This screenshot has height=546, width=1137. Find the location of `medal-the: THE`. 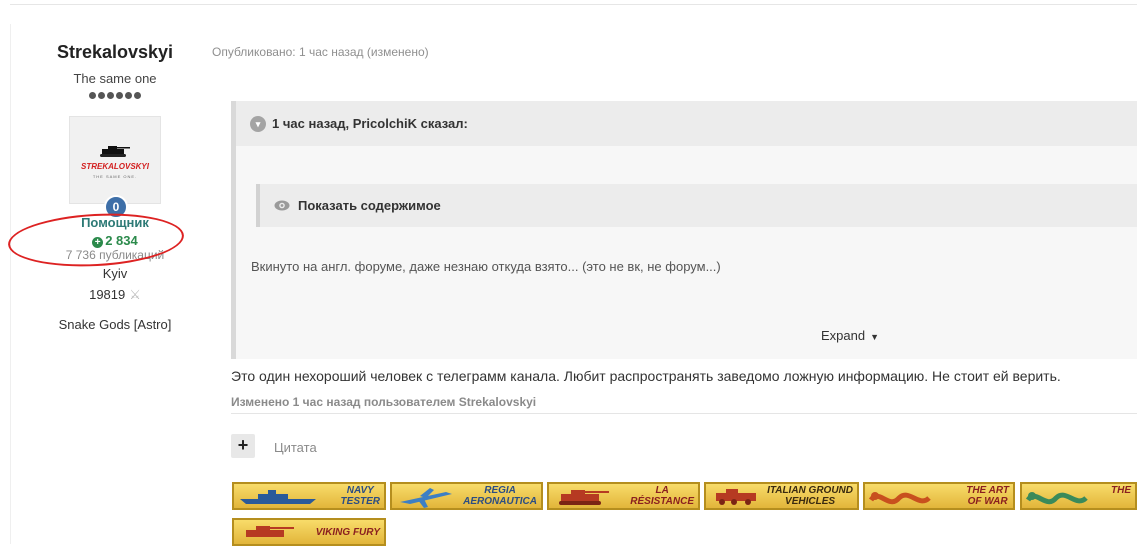

medal-the: THE is located at coordinates (1078, 496).